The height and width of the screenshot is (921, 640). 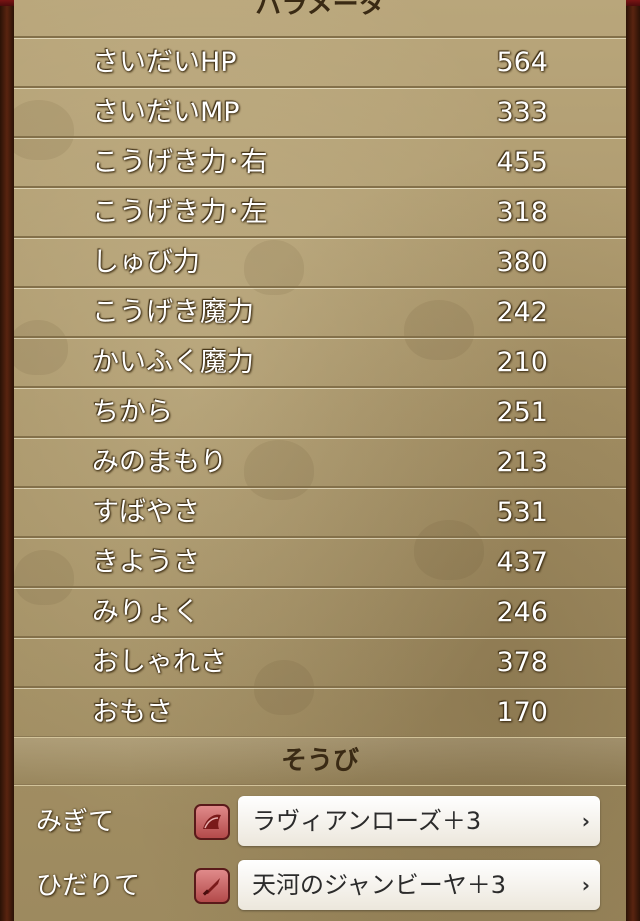 What do you see at coordinates (320, 212) in the screenshot?
I see `parameter-row: こうげき力･左 318` at bounding box center [320, 212].